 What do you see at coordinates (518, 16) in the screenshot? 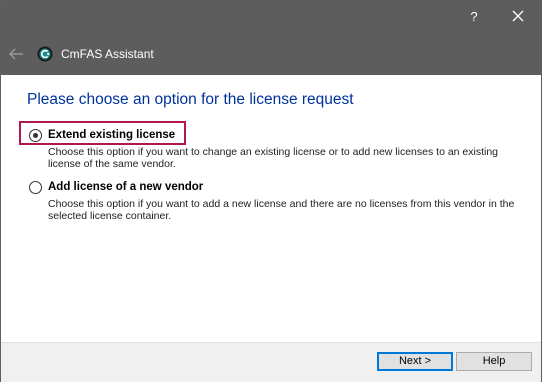
I see `close-icon` at bounding box center [518, 16].